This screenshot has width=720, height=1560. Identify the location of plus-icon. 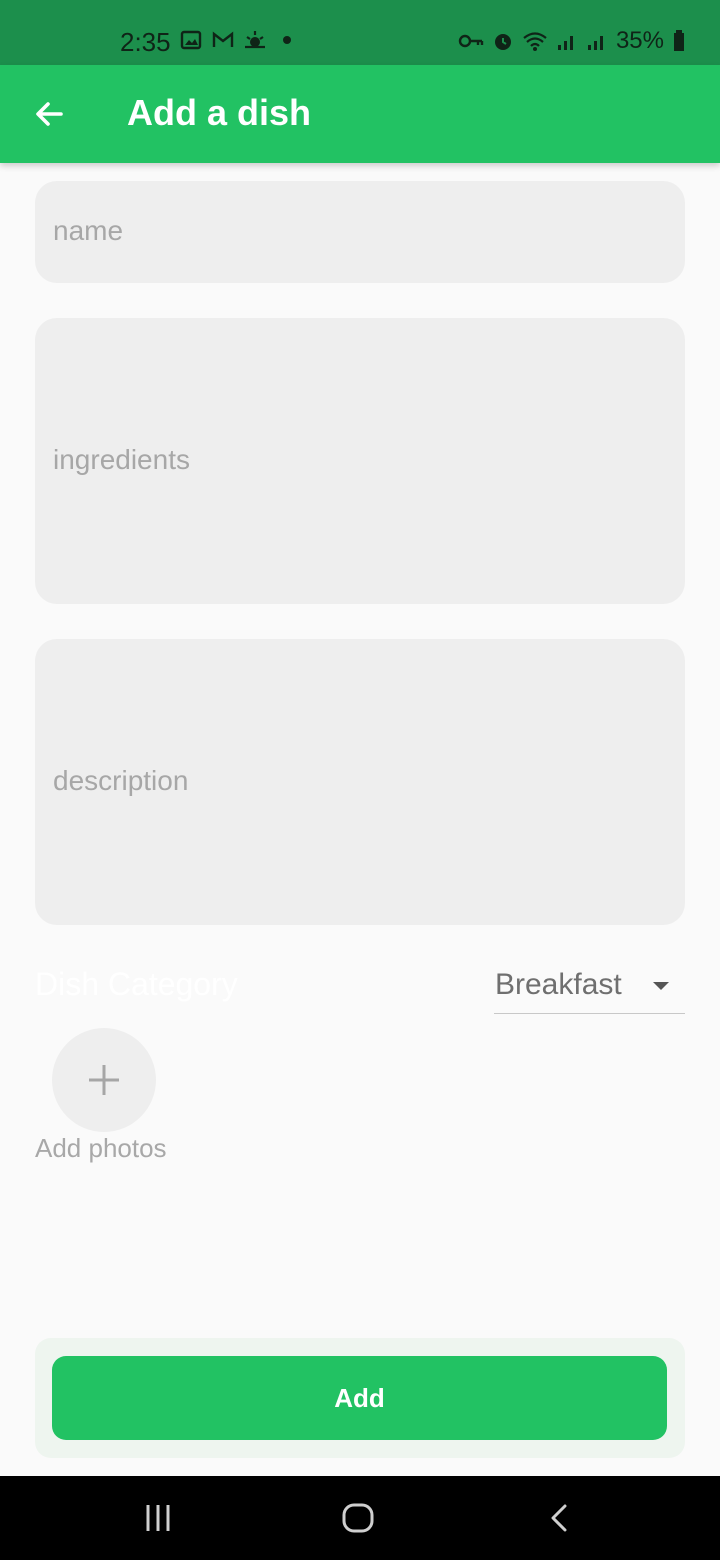
(104, 1080).